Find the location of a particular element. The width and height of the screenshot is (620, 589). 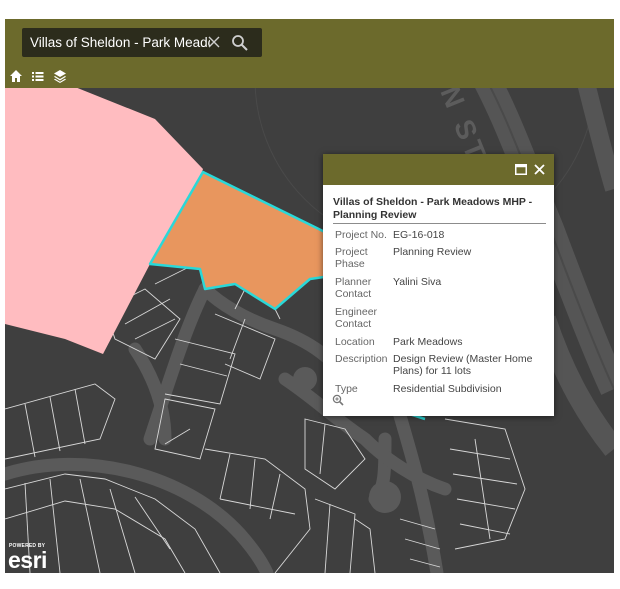

clear-icon is located at coordinates (214, 42).